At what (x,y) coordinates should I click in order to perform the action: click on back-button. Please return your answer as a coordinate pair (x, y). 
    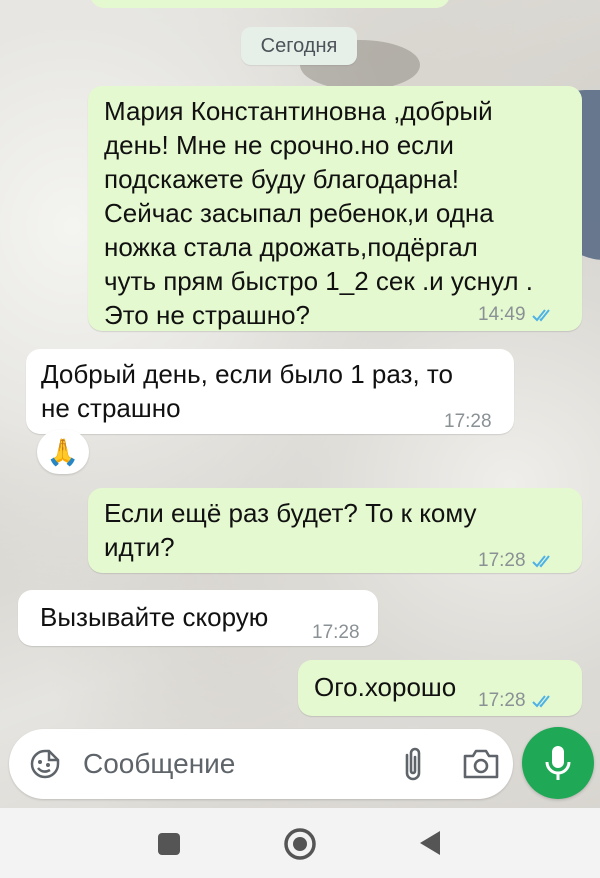
    Looking at the image, I should click on (430, 843).